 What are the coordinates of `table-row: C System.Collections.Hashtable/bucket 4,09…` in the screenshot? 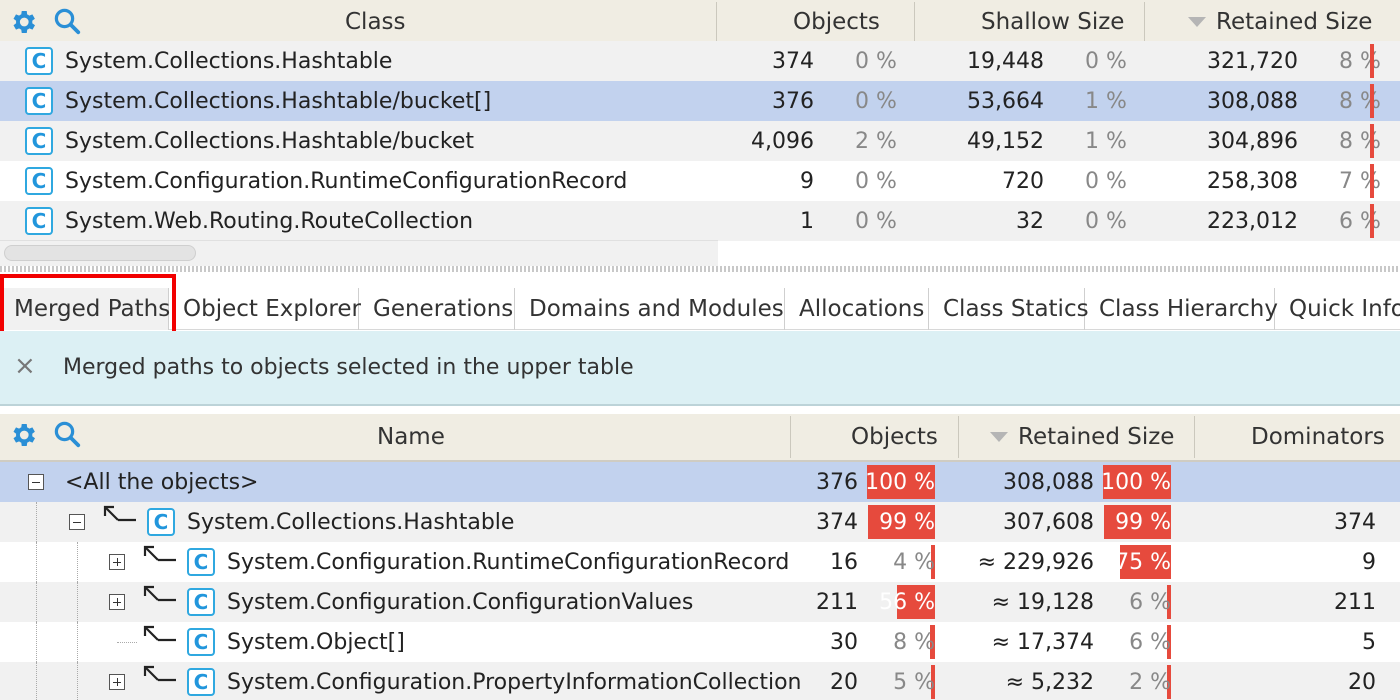 It's located at (700, 141).